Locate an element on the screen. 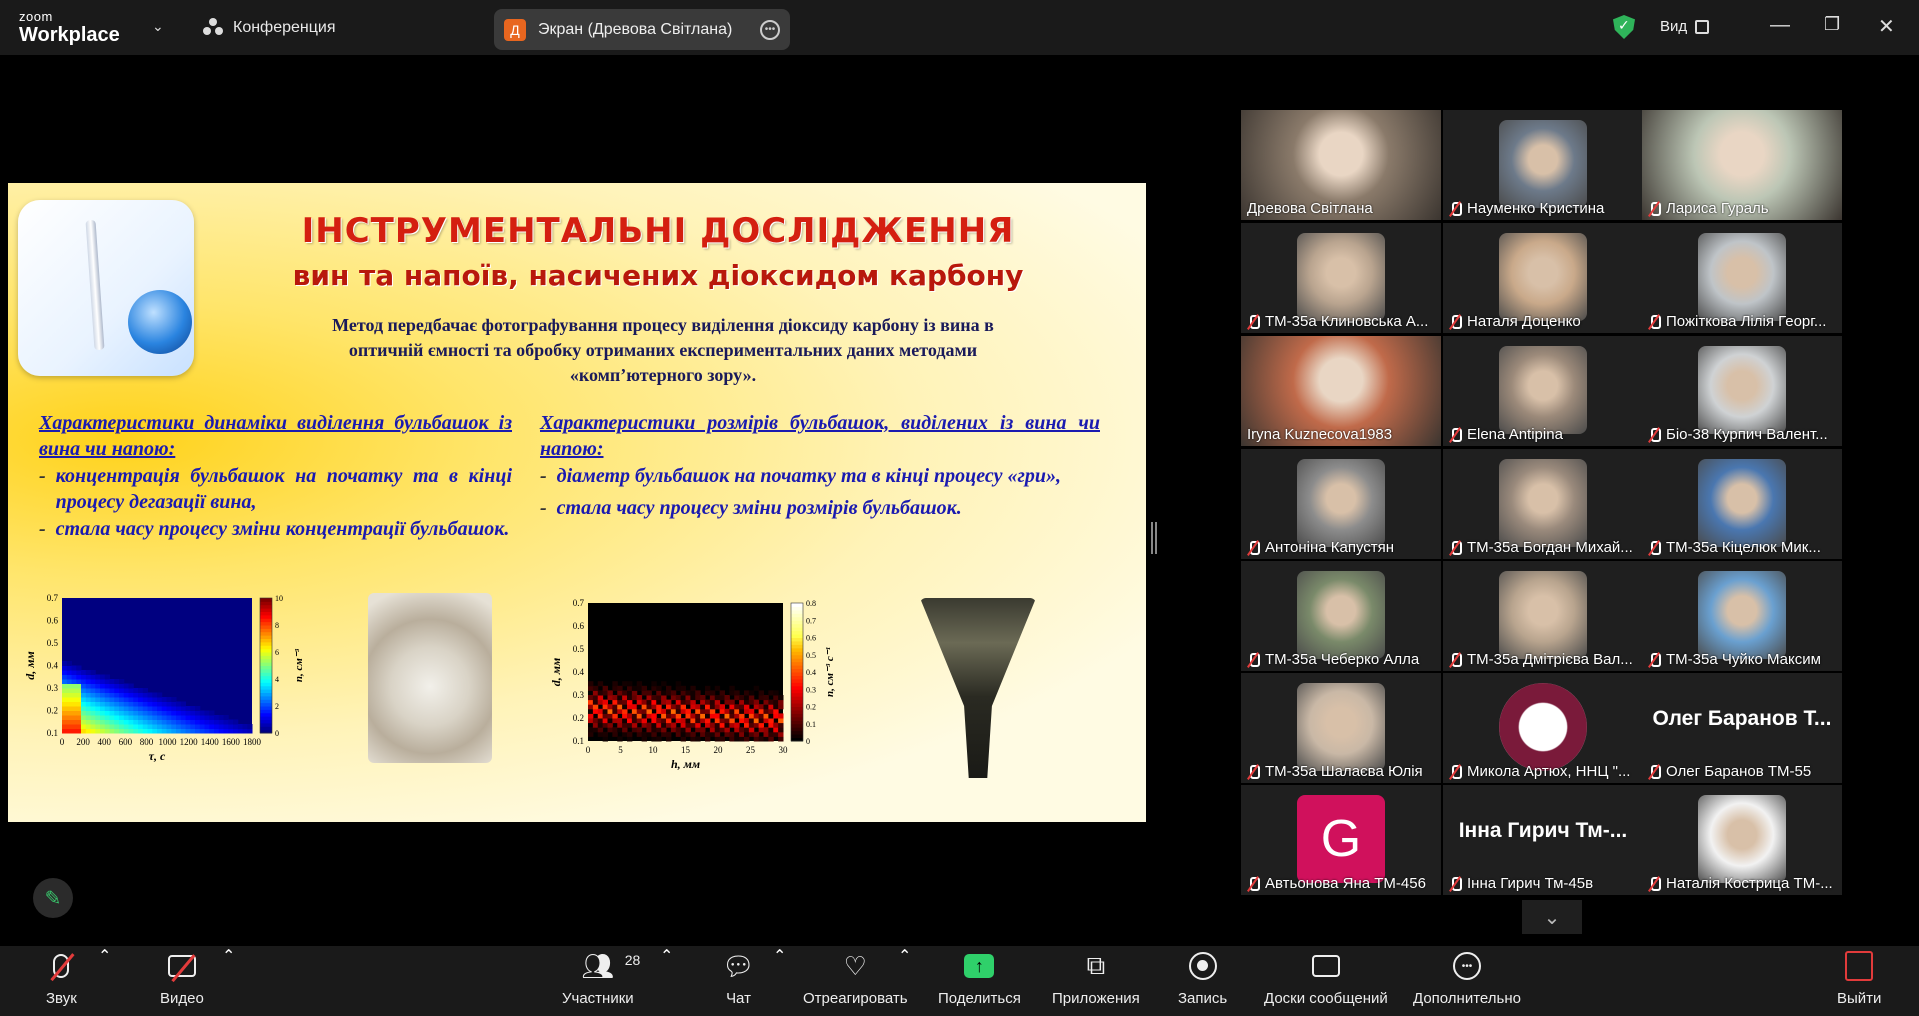  participant-tile: Інна Гирич Тм-... Інна Гирич Тм-45в is located at coordinates (1543, 840).